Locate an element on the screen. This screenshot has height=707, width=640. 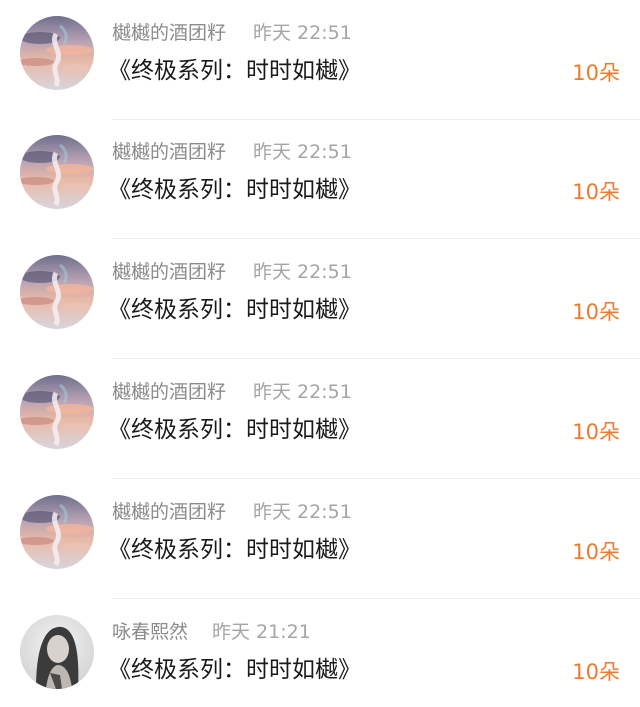
grayscale-portrait-avatar-icon is located at coordinates (57, 652).